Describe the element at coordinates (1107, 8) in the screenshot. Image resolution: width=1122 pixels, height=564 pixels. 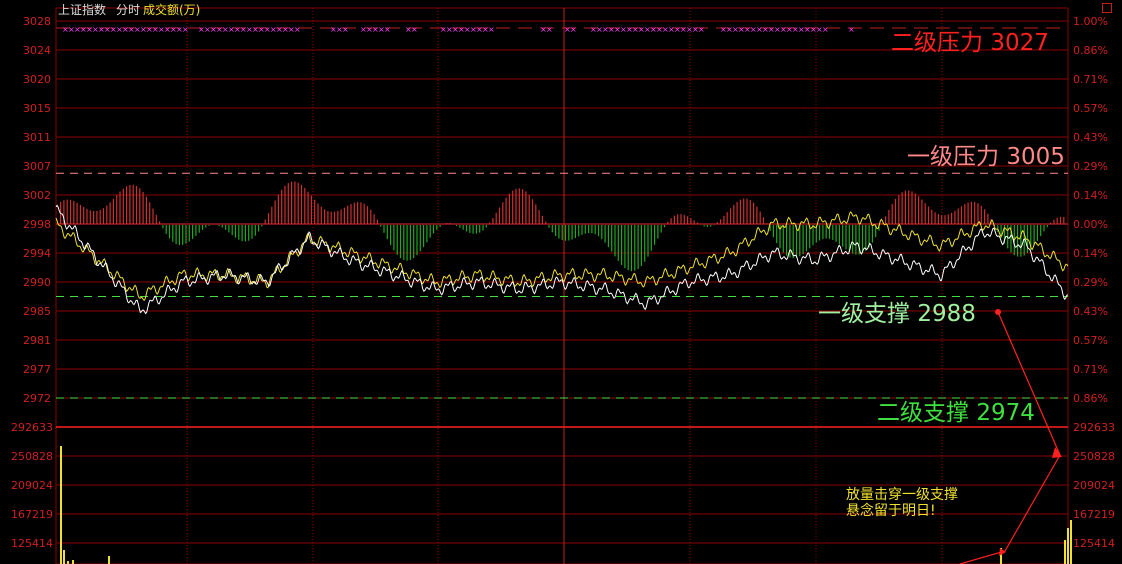
I see `settings-icon` at that location.